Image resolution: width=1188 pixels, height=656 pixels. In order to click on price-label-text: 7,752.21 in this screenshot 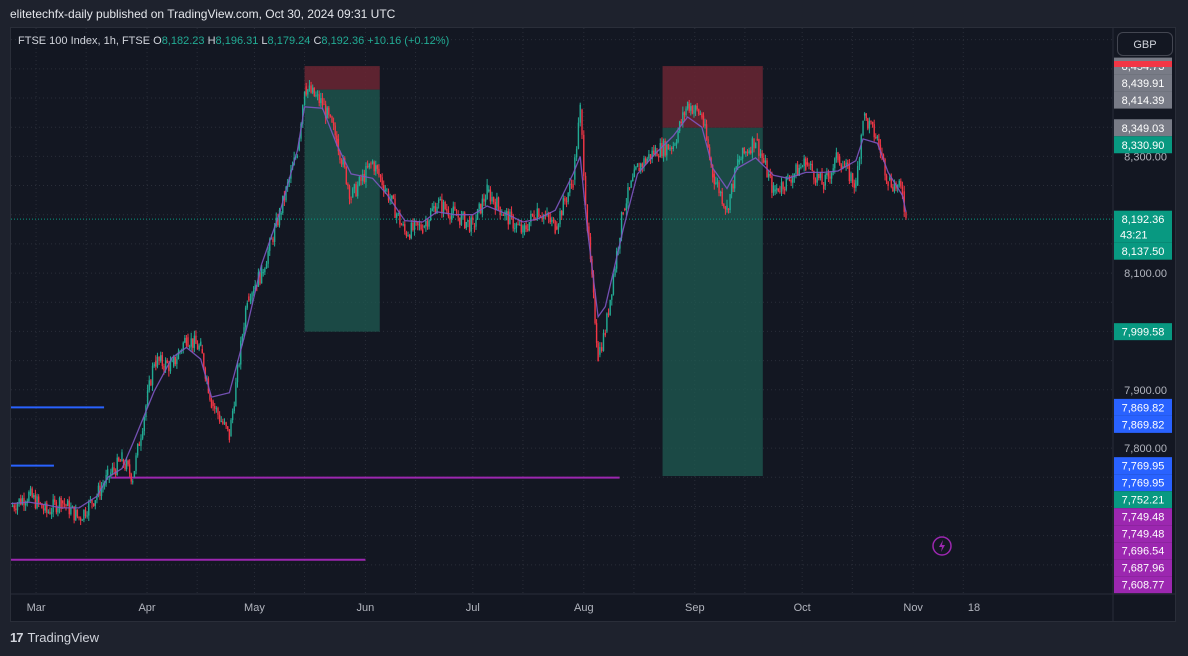, I will do `click(1143, 501)`.